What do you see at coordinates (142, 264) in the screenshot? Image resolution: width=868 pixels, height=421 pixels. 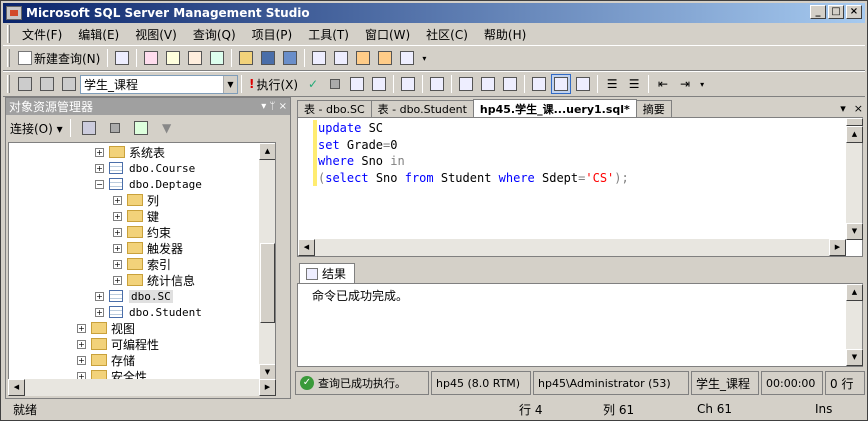 I see `tree-node: + 索引` at bounding box center [142, 264].